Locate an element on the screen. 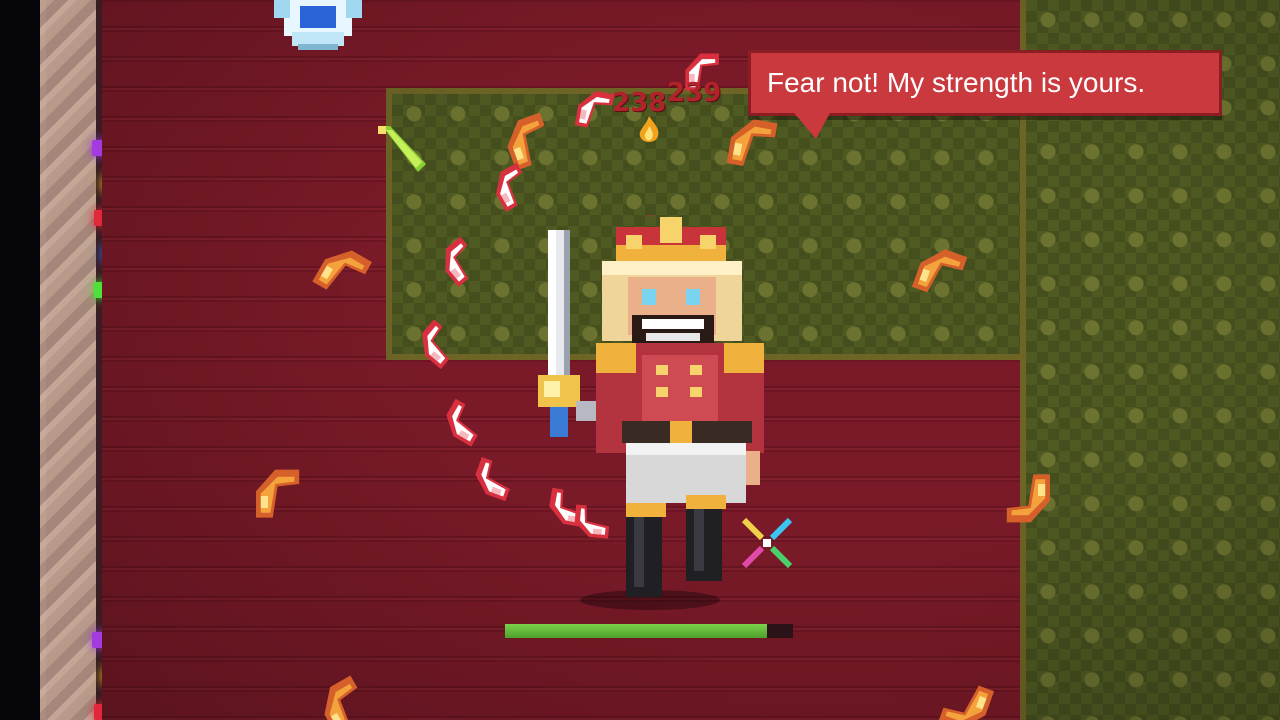 The height and width of the screenshot is (720, 1280). player-health-bar is located at coordinates (649, 631).